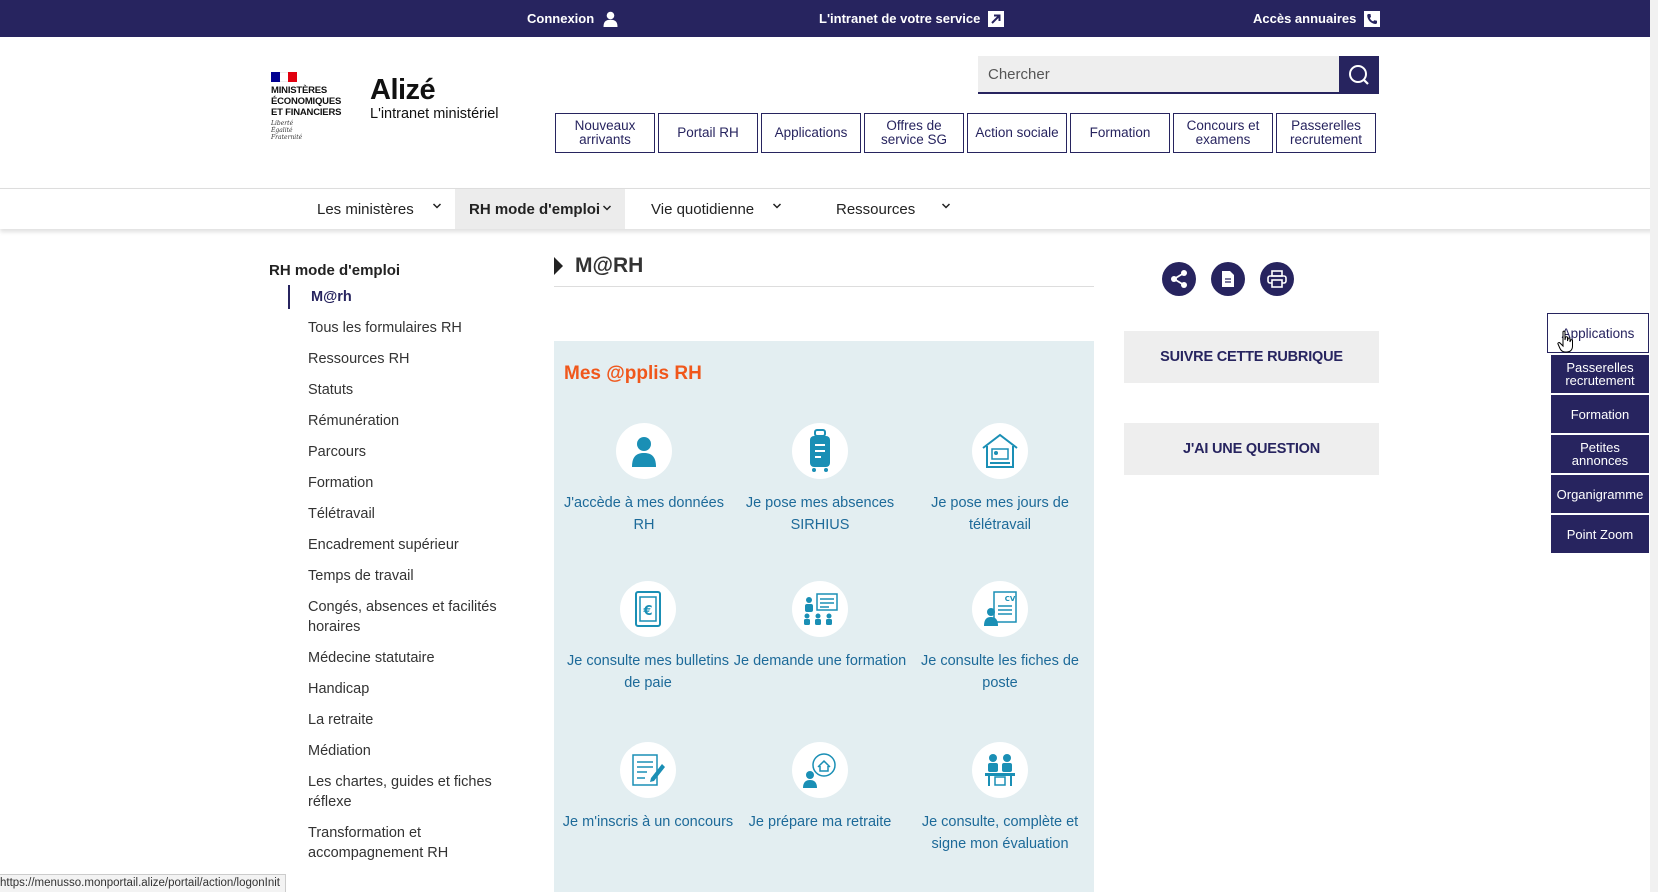 This screenshot has width=1658, height=892. What do you see at coordinates (399, 658) in the screenshot?
I see `sidebar-item-medecine: Médecine statutaire` at bounding box center [399, 658].